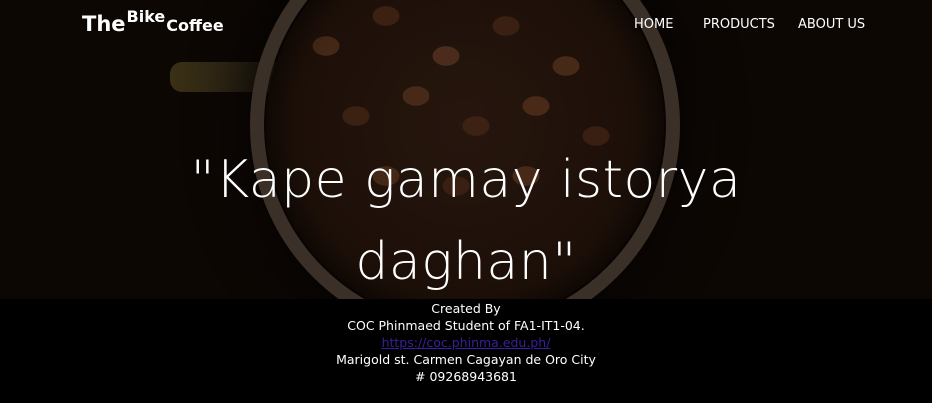 The image size is (932, 403). I want to click on footer-address: Marigold st. Carmen Cagayan de Oro City, so click(466, 359).